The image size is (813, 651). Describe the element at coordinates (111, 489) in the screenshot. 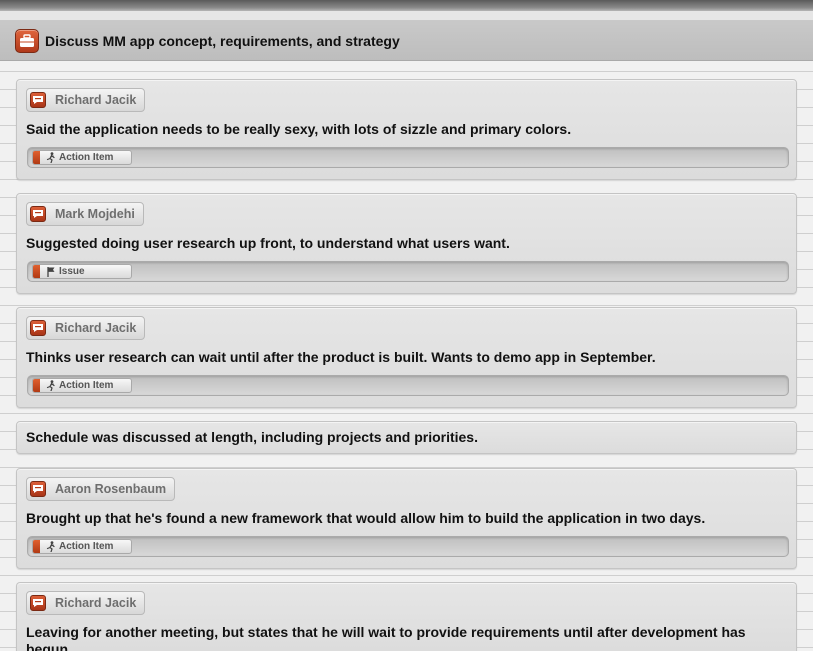

I see `author-name: Aaron Rosenbaum` at that location.